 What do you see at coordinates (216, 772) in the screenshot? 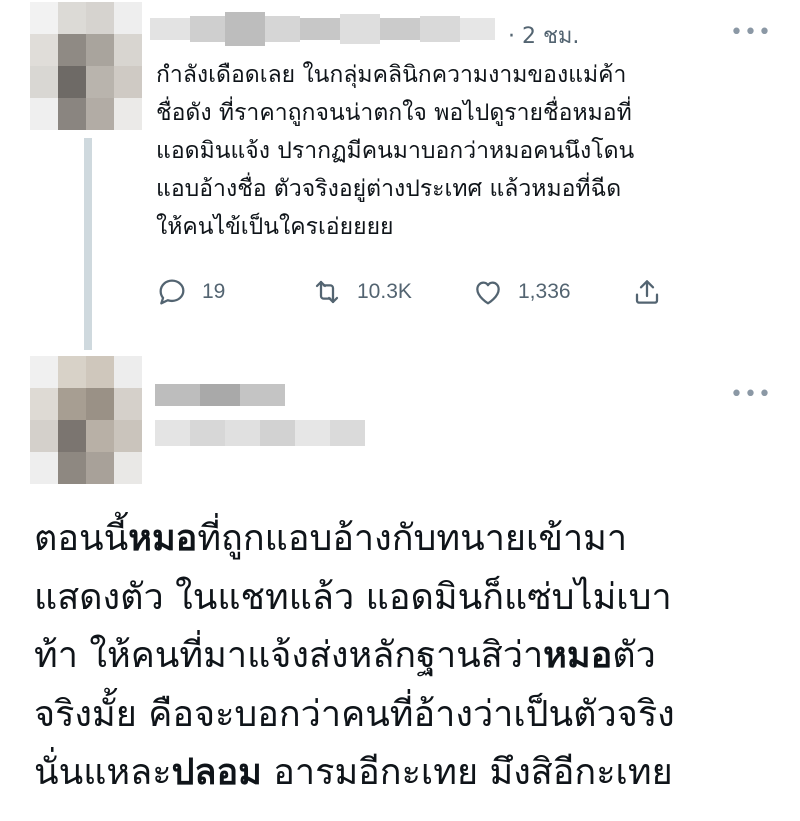
I see `bold-text-segment: ปลอม` at bounding box center [216, 772].